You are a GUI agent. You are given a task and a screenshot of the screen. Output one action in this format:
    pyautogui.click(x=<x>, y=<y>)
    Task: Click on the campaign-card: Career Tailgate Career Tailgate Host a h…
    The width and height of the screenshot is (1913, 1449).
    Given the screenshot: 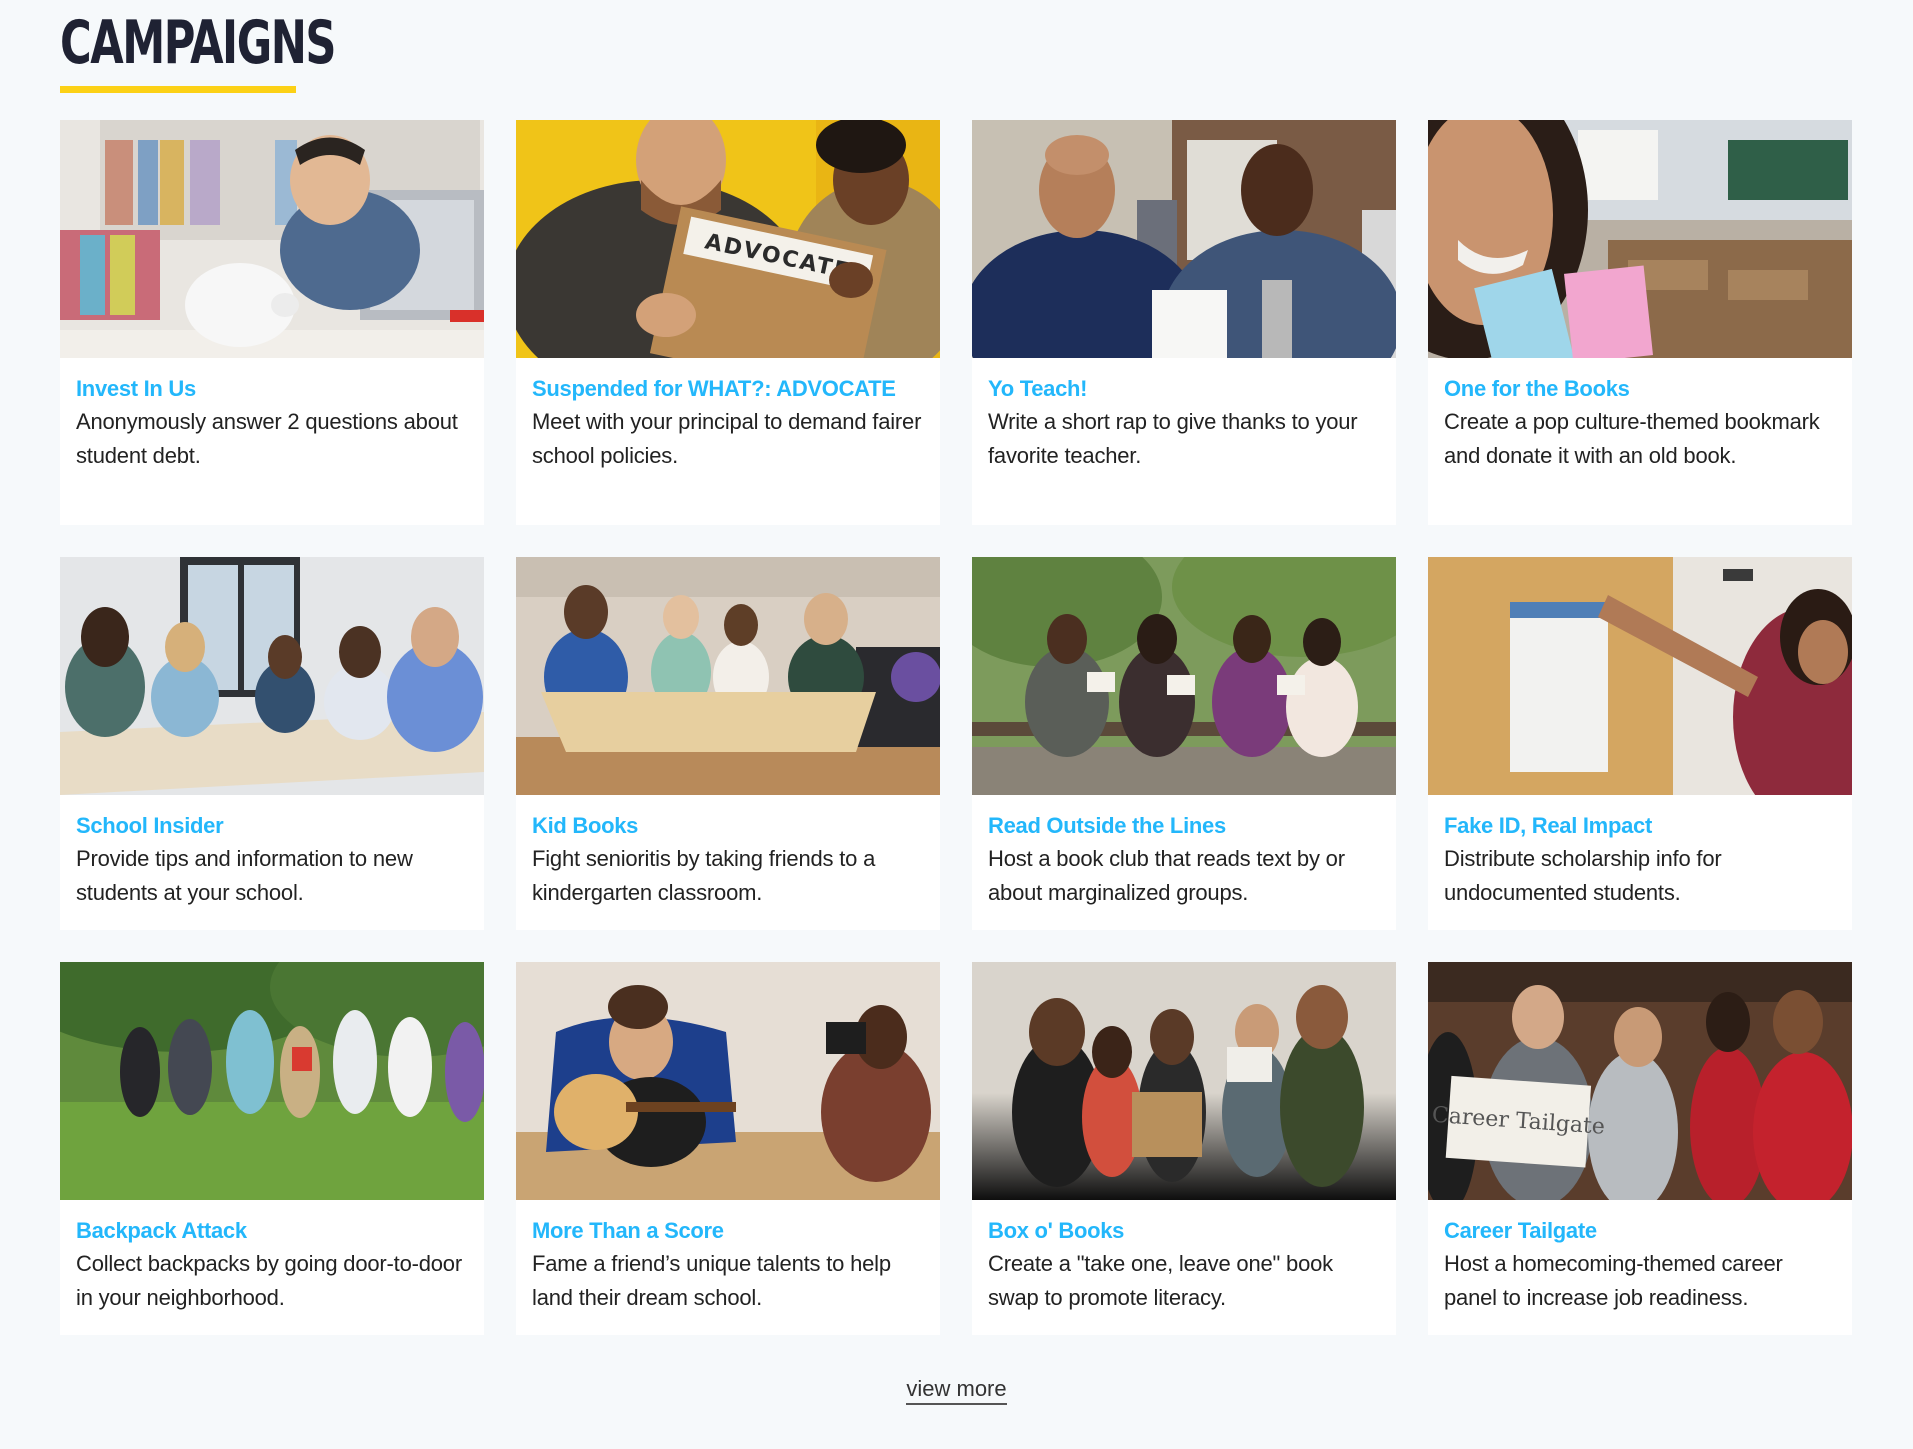 What is the action you would take?
    pyautogui.click(x=1640, y=1148)
    